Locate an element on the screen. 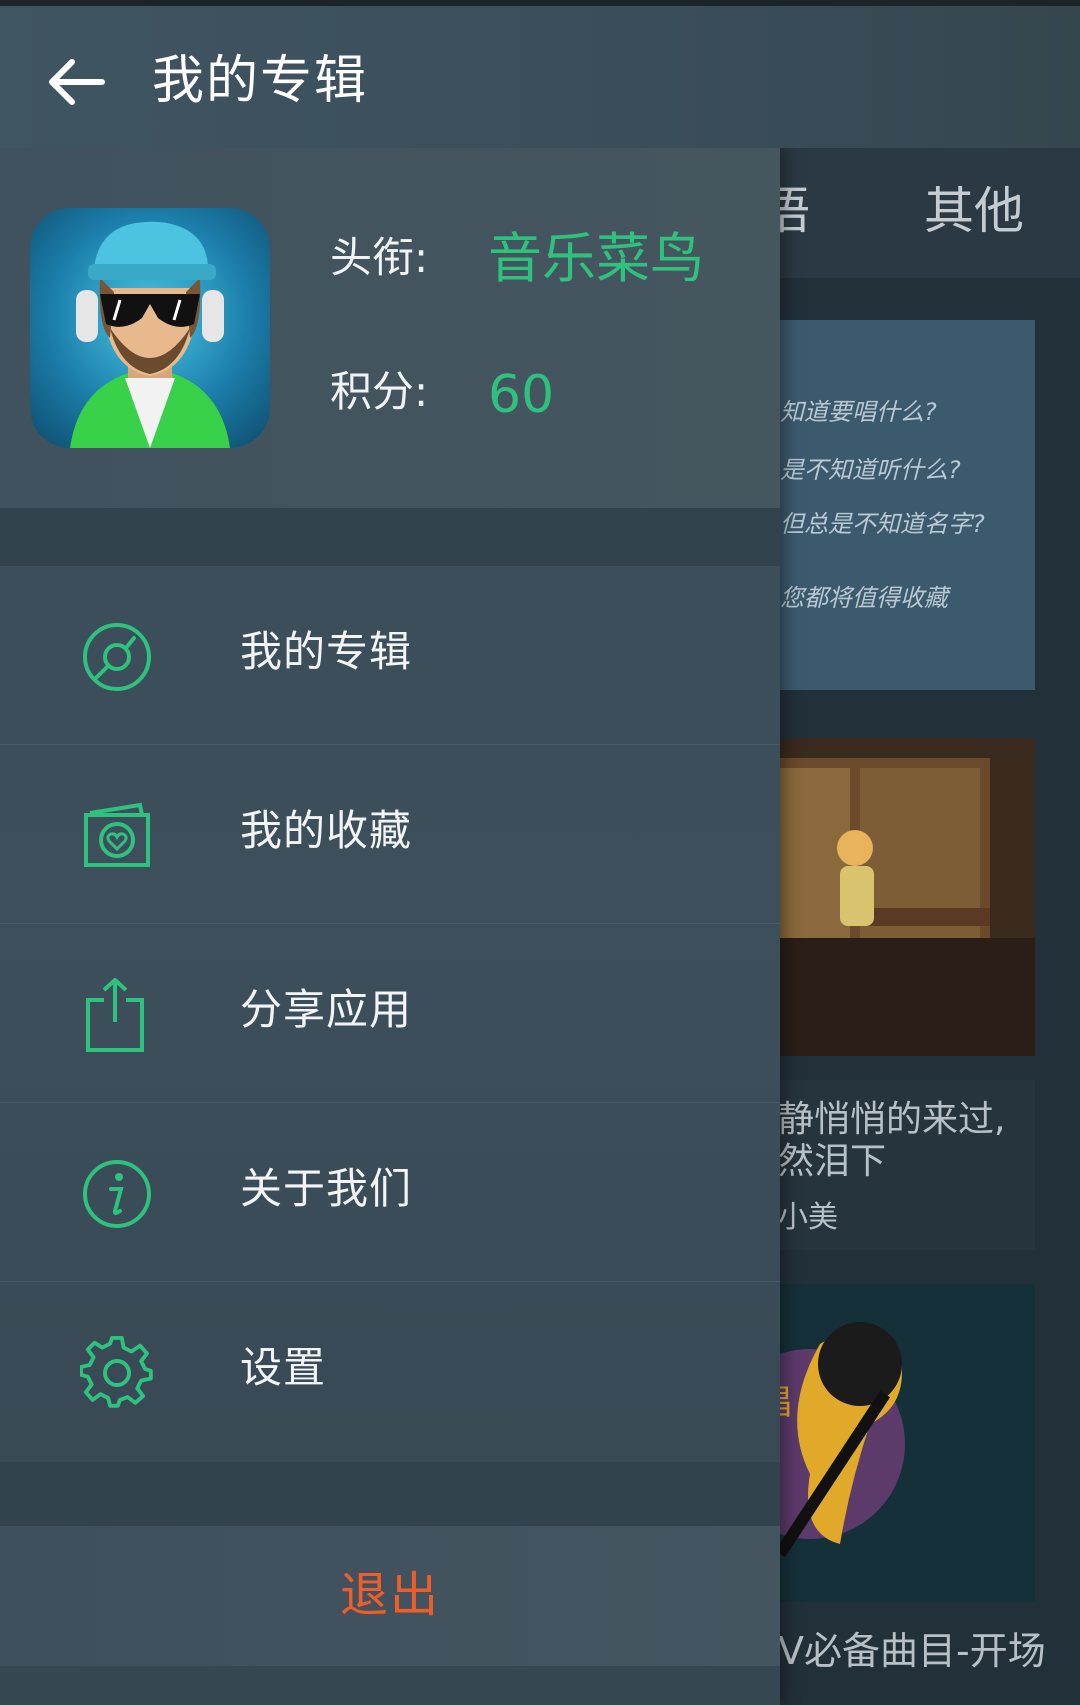  top-action-bar: 我的专辑 is located at coordinates (540, 74).